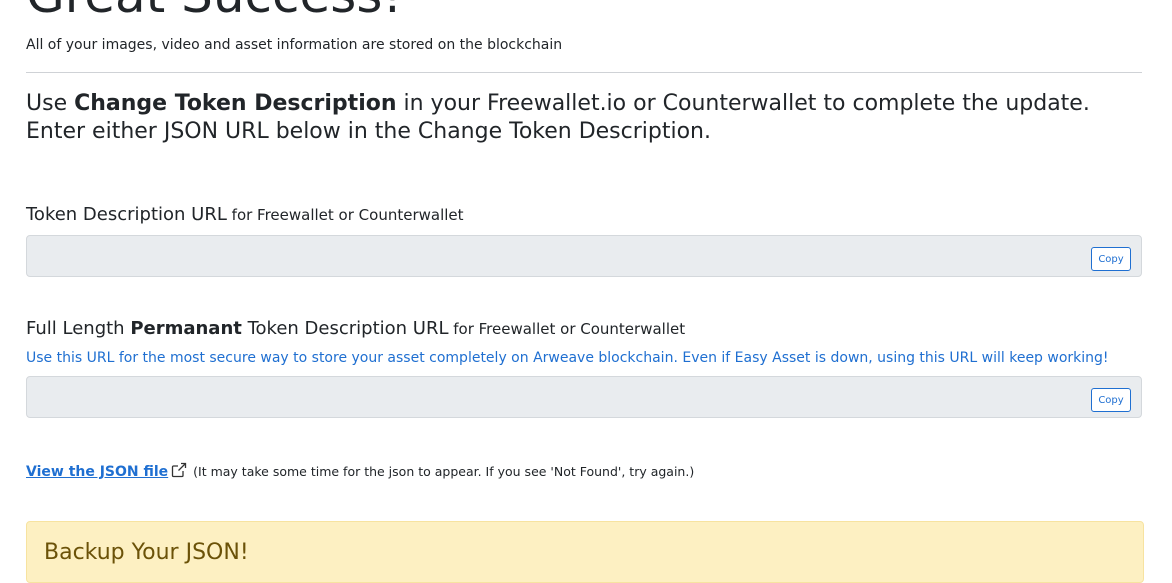 The height and width of the screenshot is (583, 1172). What do you see at coordinates (345, 215) in the screenshot?
I see `token-url-label-small: for Freewallet or Counterwallet` at bounding box center [345, 215].